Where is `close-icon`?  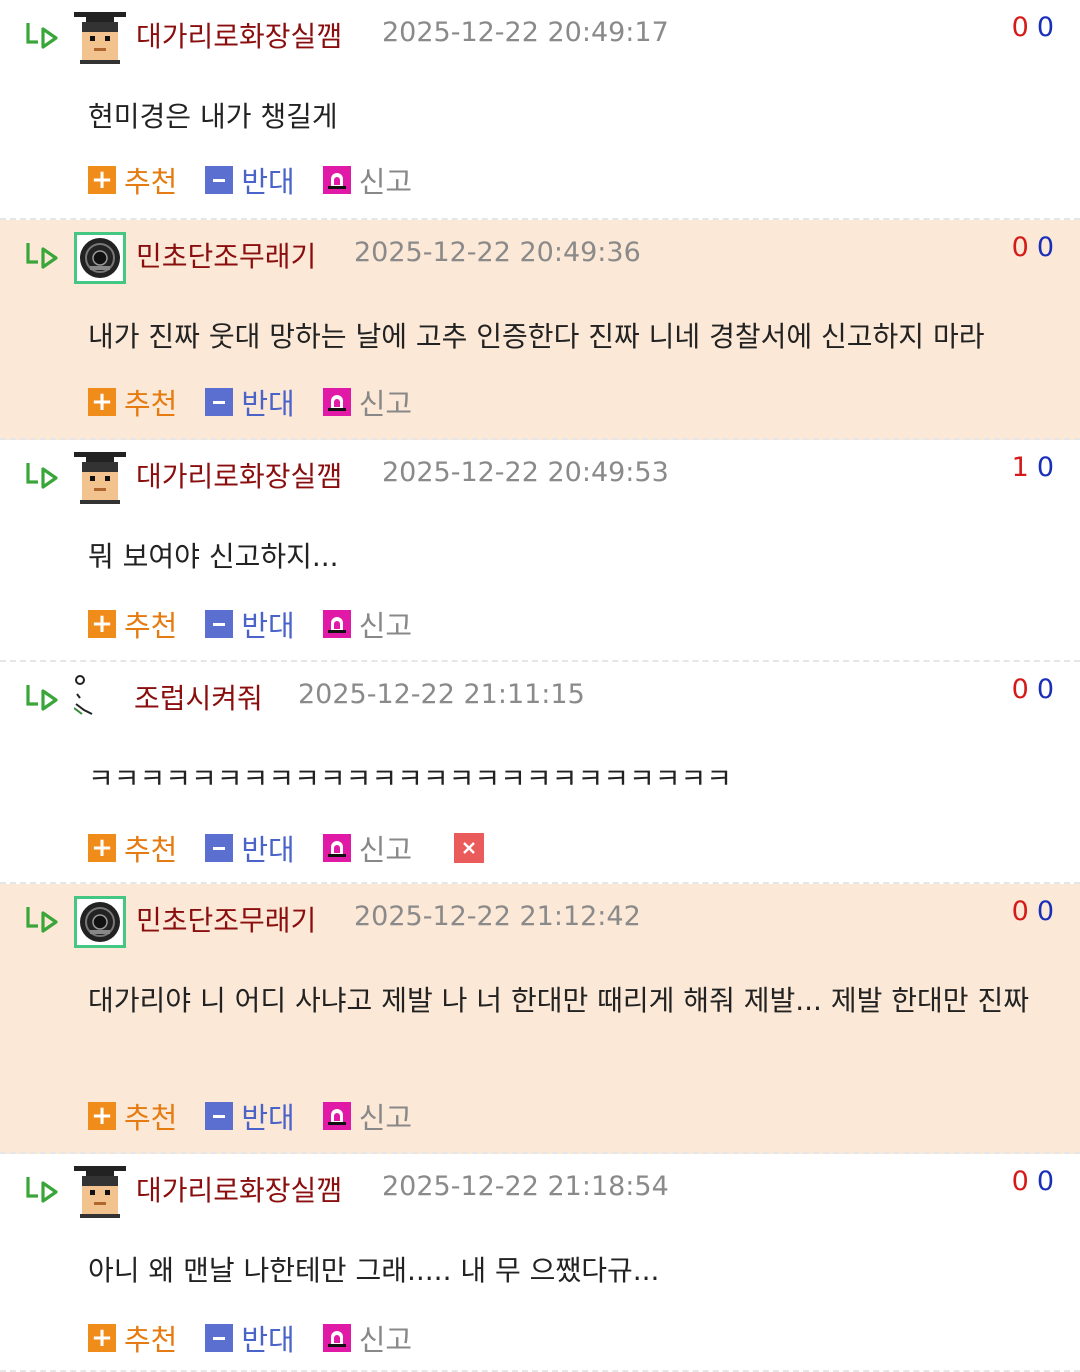 close-icon is located at coordinates (469, 848).